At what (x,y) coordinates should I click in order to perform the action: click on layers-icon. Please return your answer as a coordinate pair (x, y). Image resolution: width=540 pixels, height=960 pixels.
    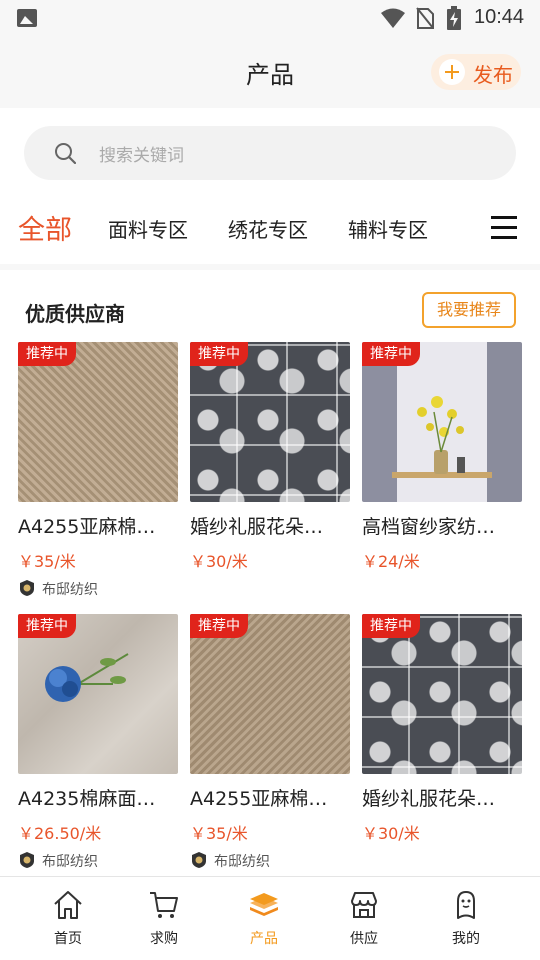
    Looking at the image, I should click on (264, 904).